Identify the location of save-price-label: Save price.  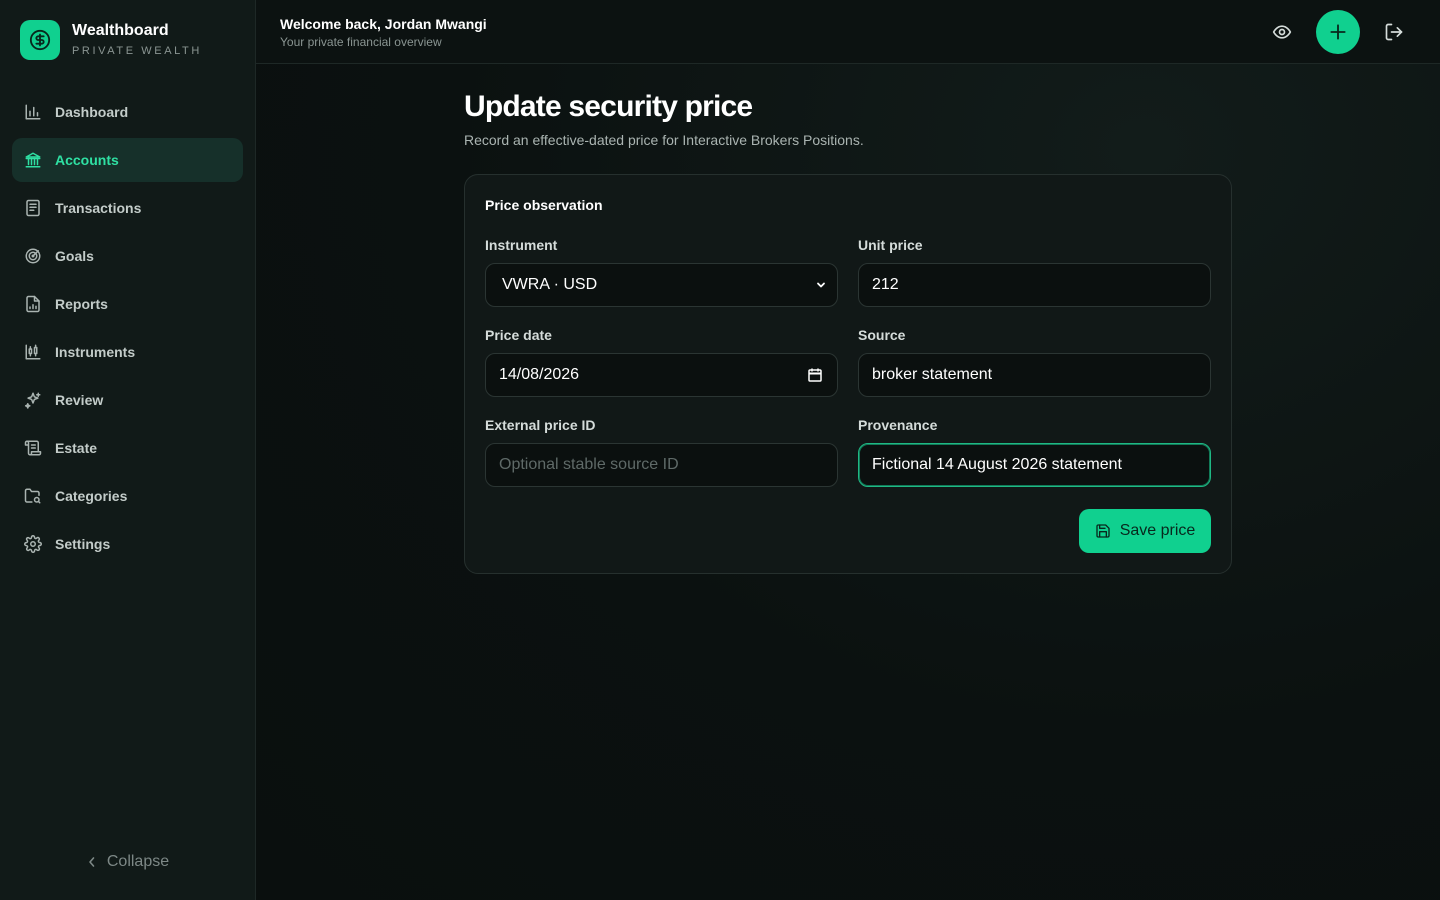
(1157, 530).